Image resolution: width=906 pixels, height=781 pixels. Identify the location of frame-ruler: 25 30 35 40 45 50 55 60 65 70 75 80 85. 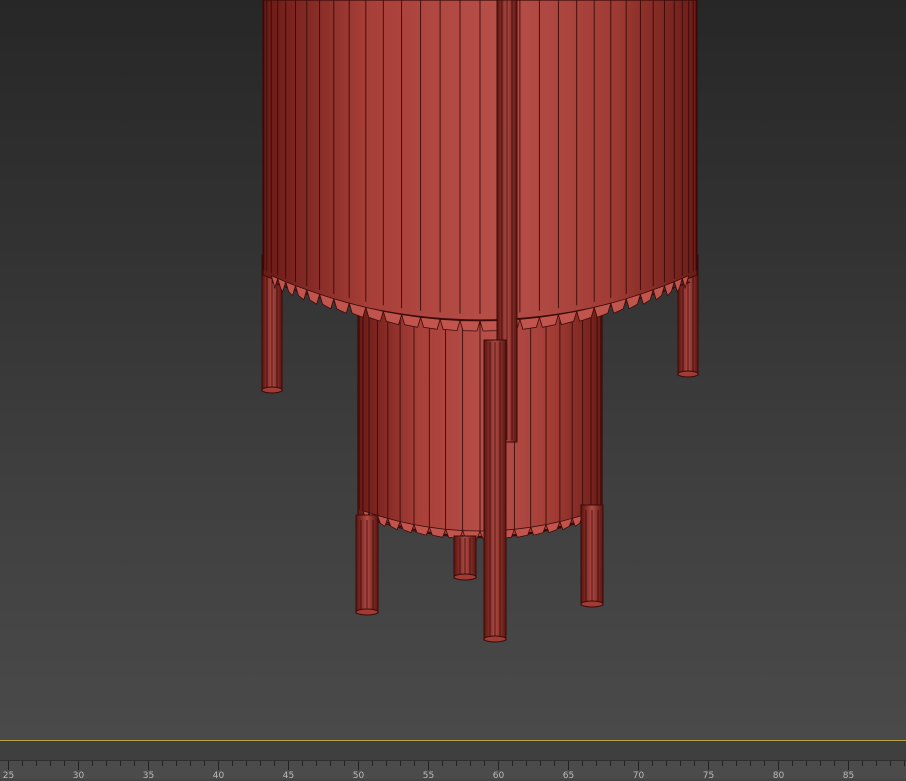
(453, 770).